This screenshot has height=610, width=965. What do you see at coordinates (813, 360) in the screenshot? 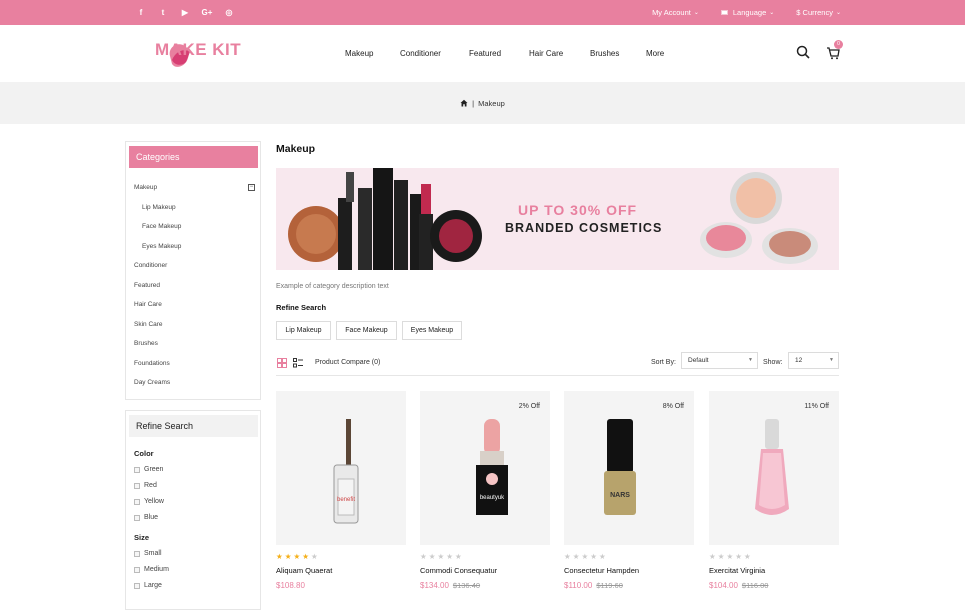
I see `show-select: 12 ▼` at bounding box center [813, 360].